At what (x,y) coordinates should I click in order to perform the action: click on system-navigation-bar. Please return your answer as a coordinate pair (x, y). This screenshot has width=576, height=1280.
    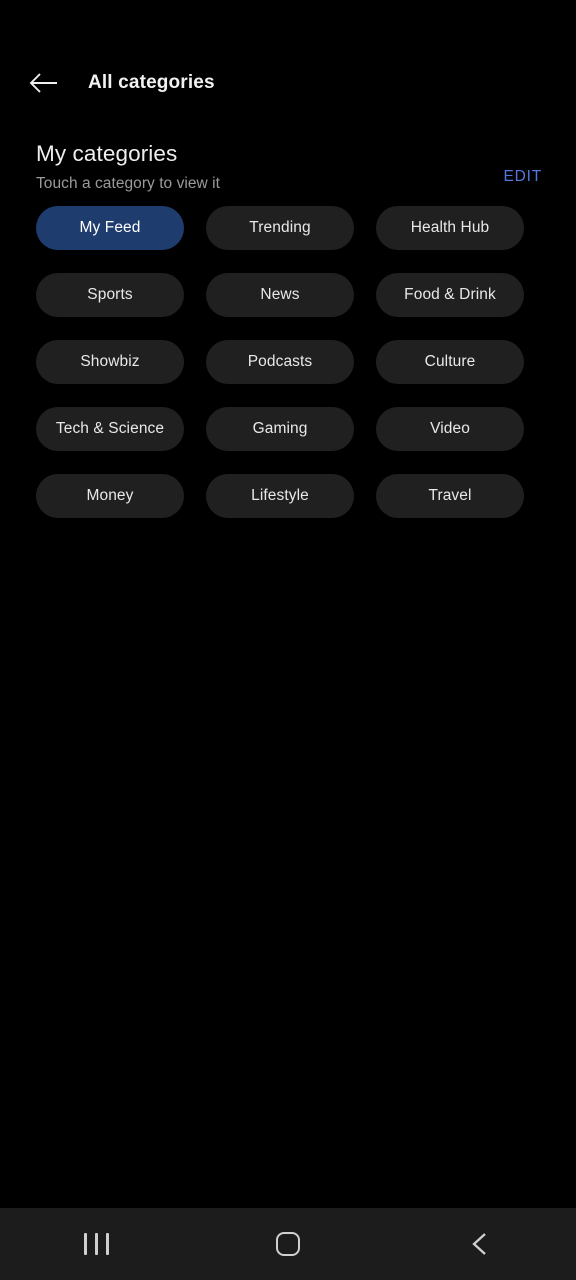
    Looking at the image, I should click on (288, 1244).